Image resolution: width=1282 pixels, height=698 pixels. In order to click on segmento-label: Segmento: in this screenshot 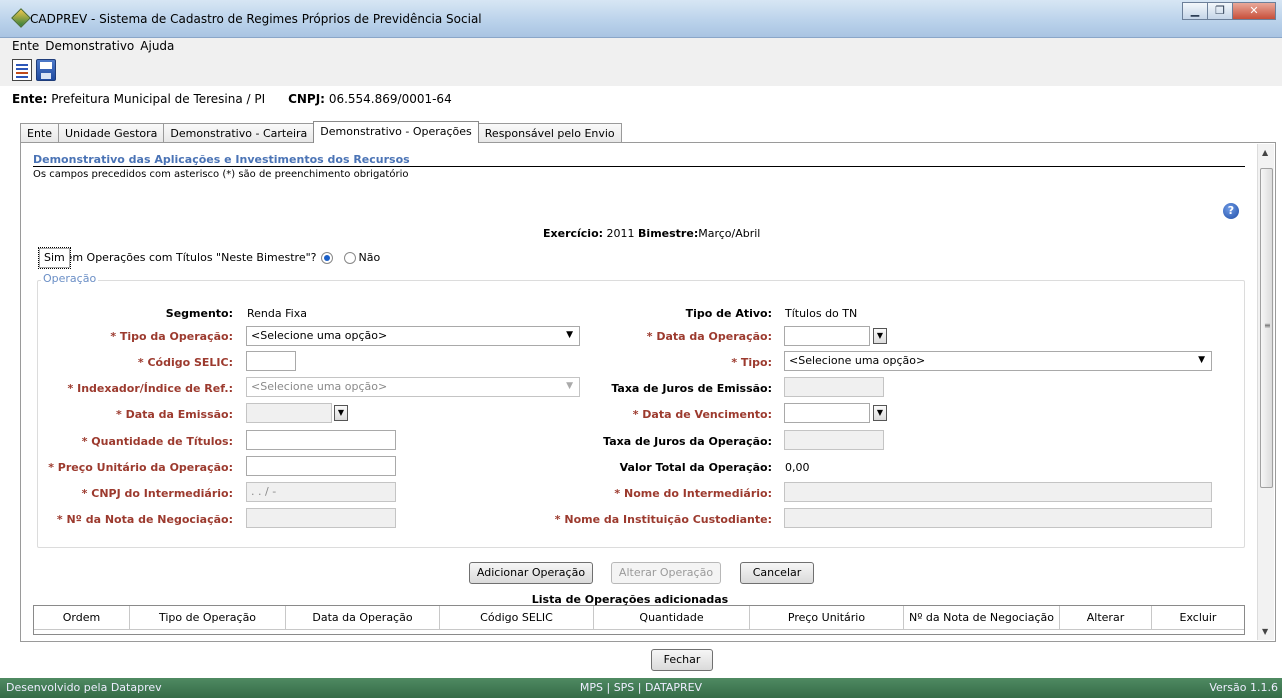, I will do `click(199, 313)`.